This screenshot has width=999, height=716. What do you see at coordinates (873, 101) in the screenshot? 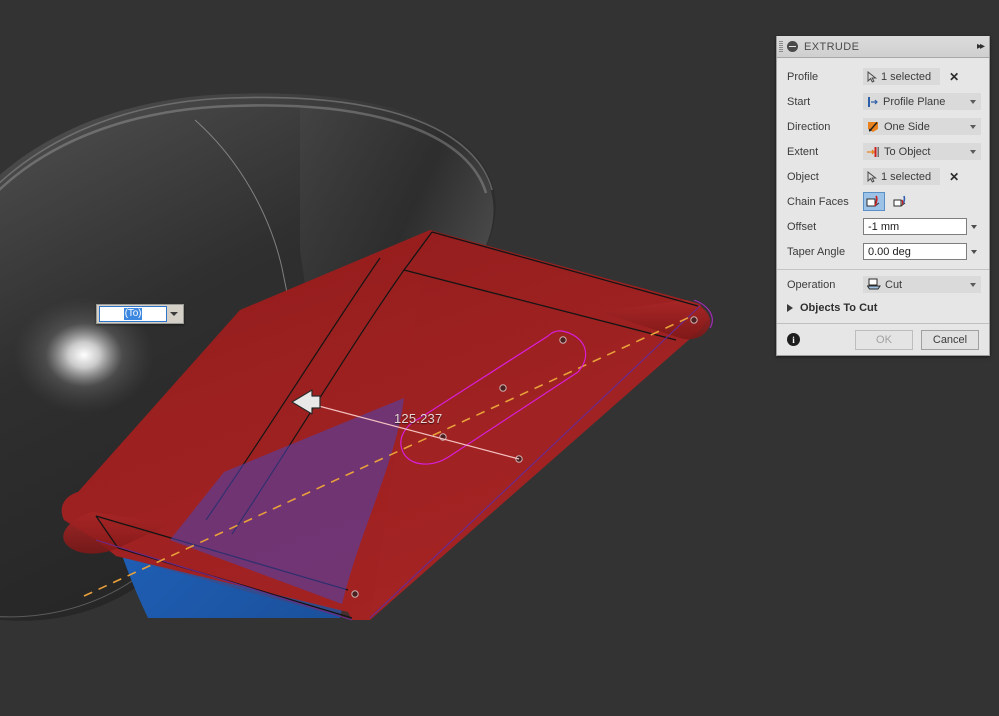
I see `profile-plane-icon` at bounding box center [873, 101].